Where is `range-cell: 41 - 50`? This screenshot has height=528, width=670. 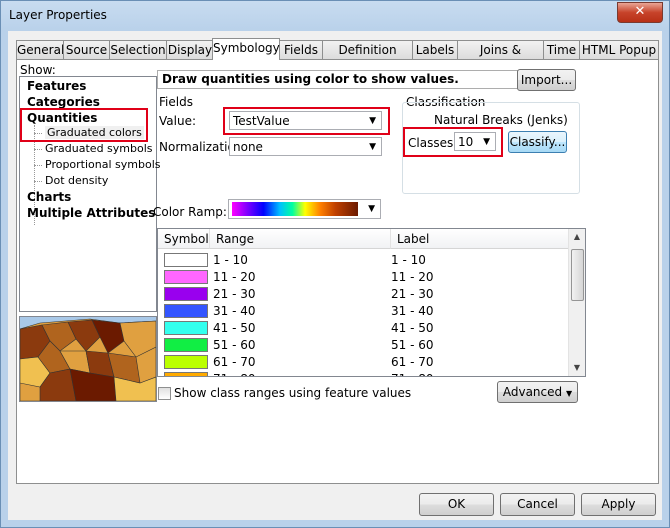 range-cell: 41 - 50 is located at coordinates (234, 328).